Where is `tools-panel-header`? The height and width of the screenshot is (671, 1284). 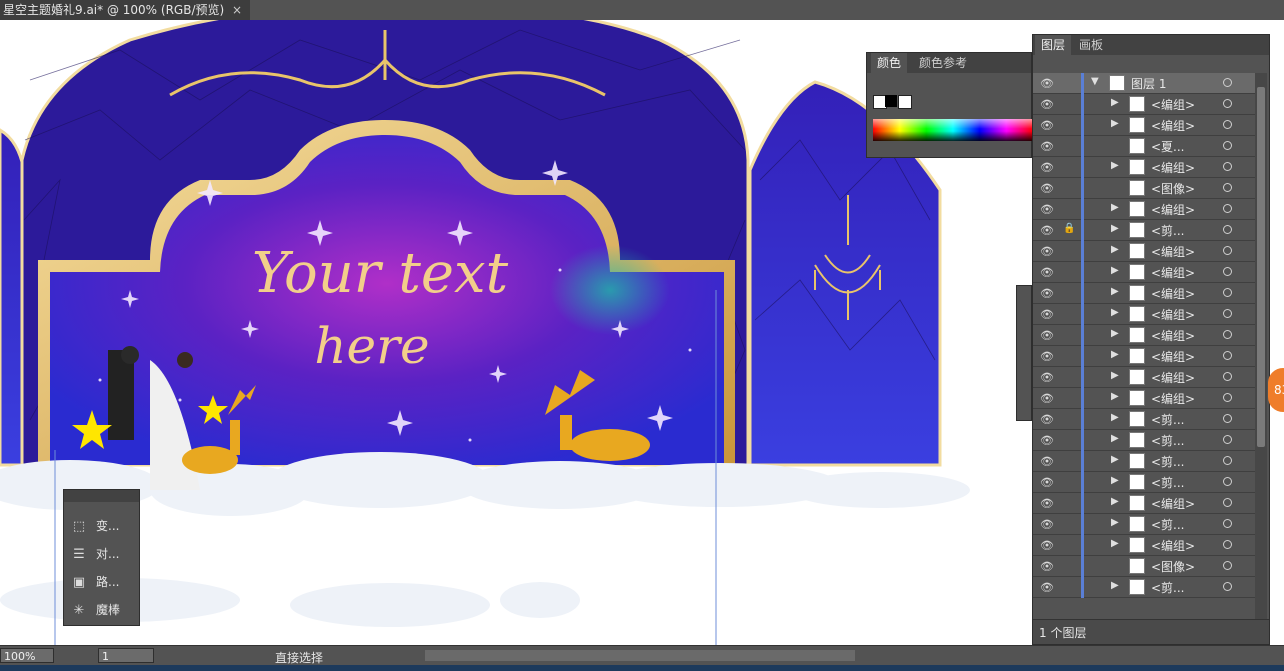 tools-panel-header is located at coordinates (101, 496).